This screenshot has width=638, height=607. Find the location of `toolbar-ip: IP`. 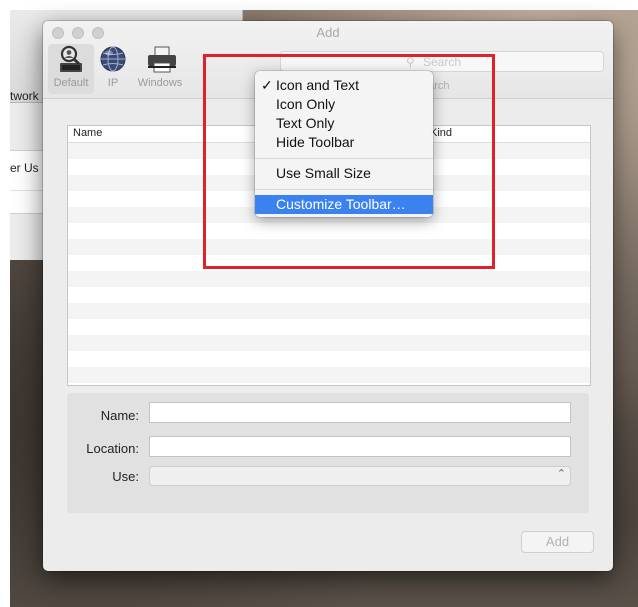

toolbar-ip: IP is located at coordinates (113, 66).